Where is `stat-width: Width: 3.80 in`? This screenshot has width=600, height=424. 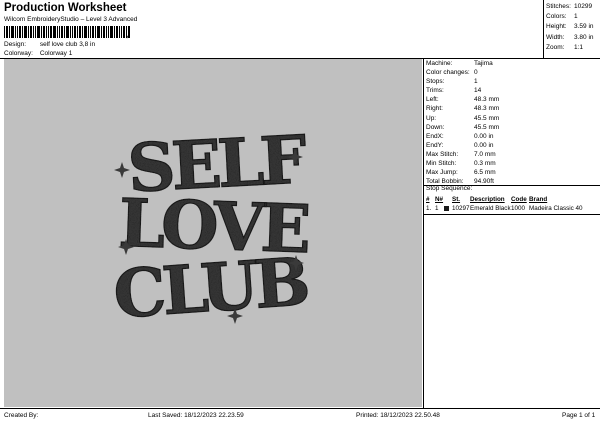 stat-width: Width: 3.80 in is located at coordinates (570, 37).